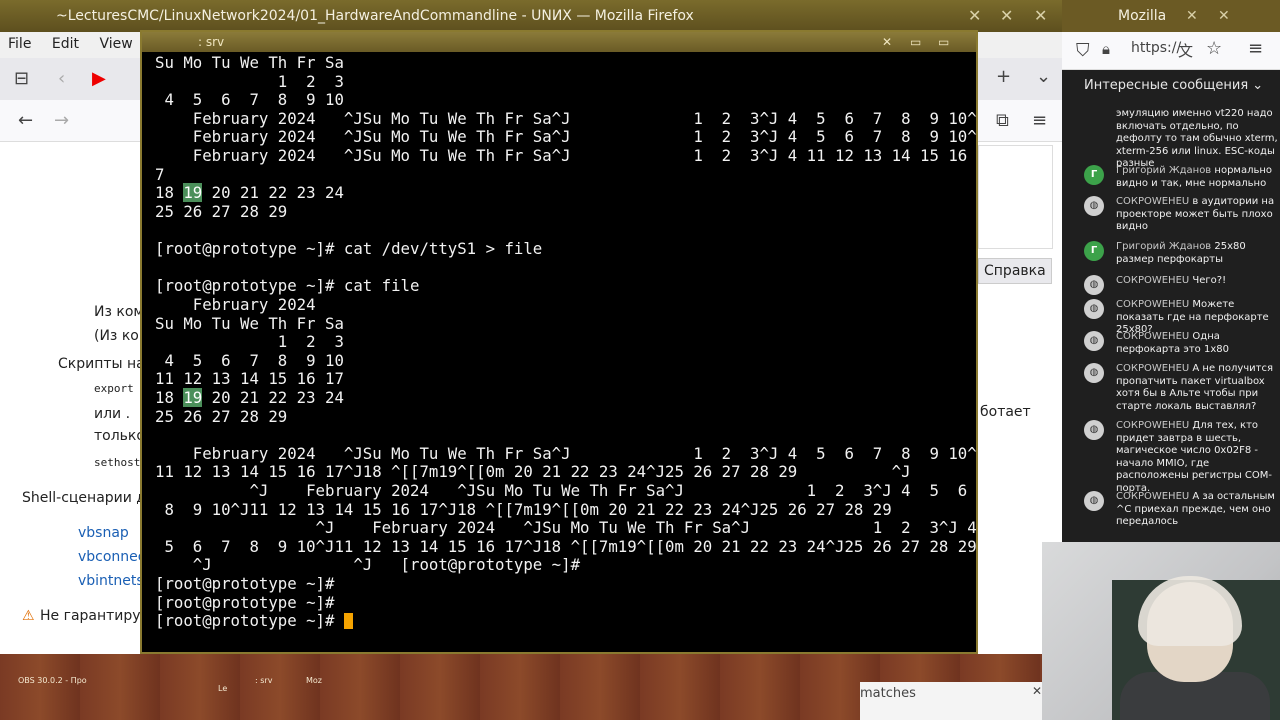 Image resolution: width=1280 pixels, height=720 pixels. I want to click on tab-list-icon: ⊟, so click(21, 78).